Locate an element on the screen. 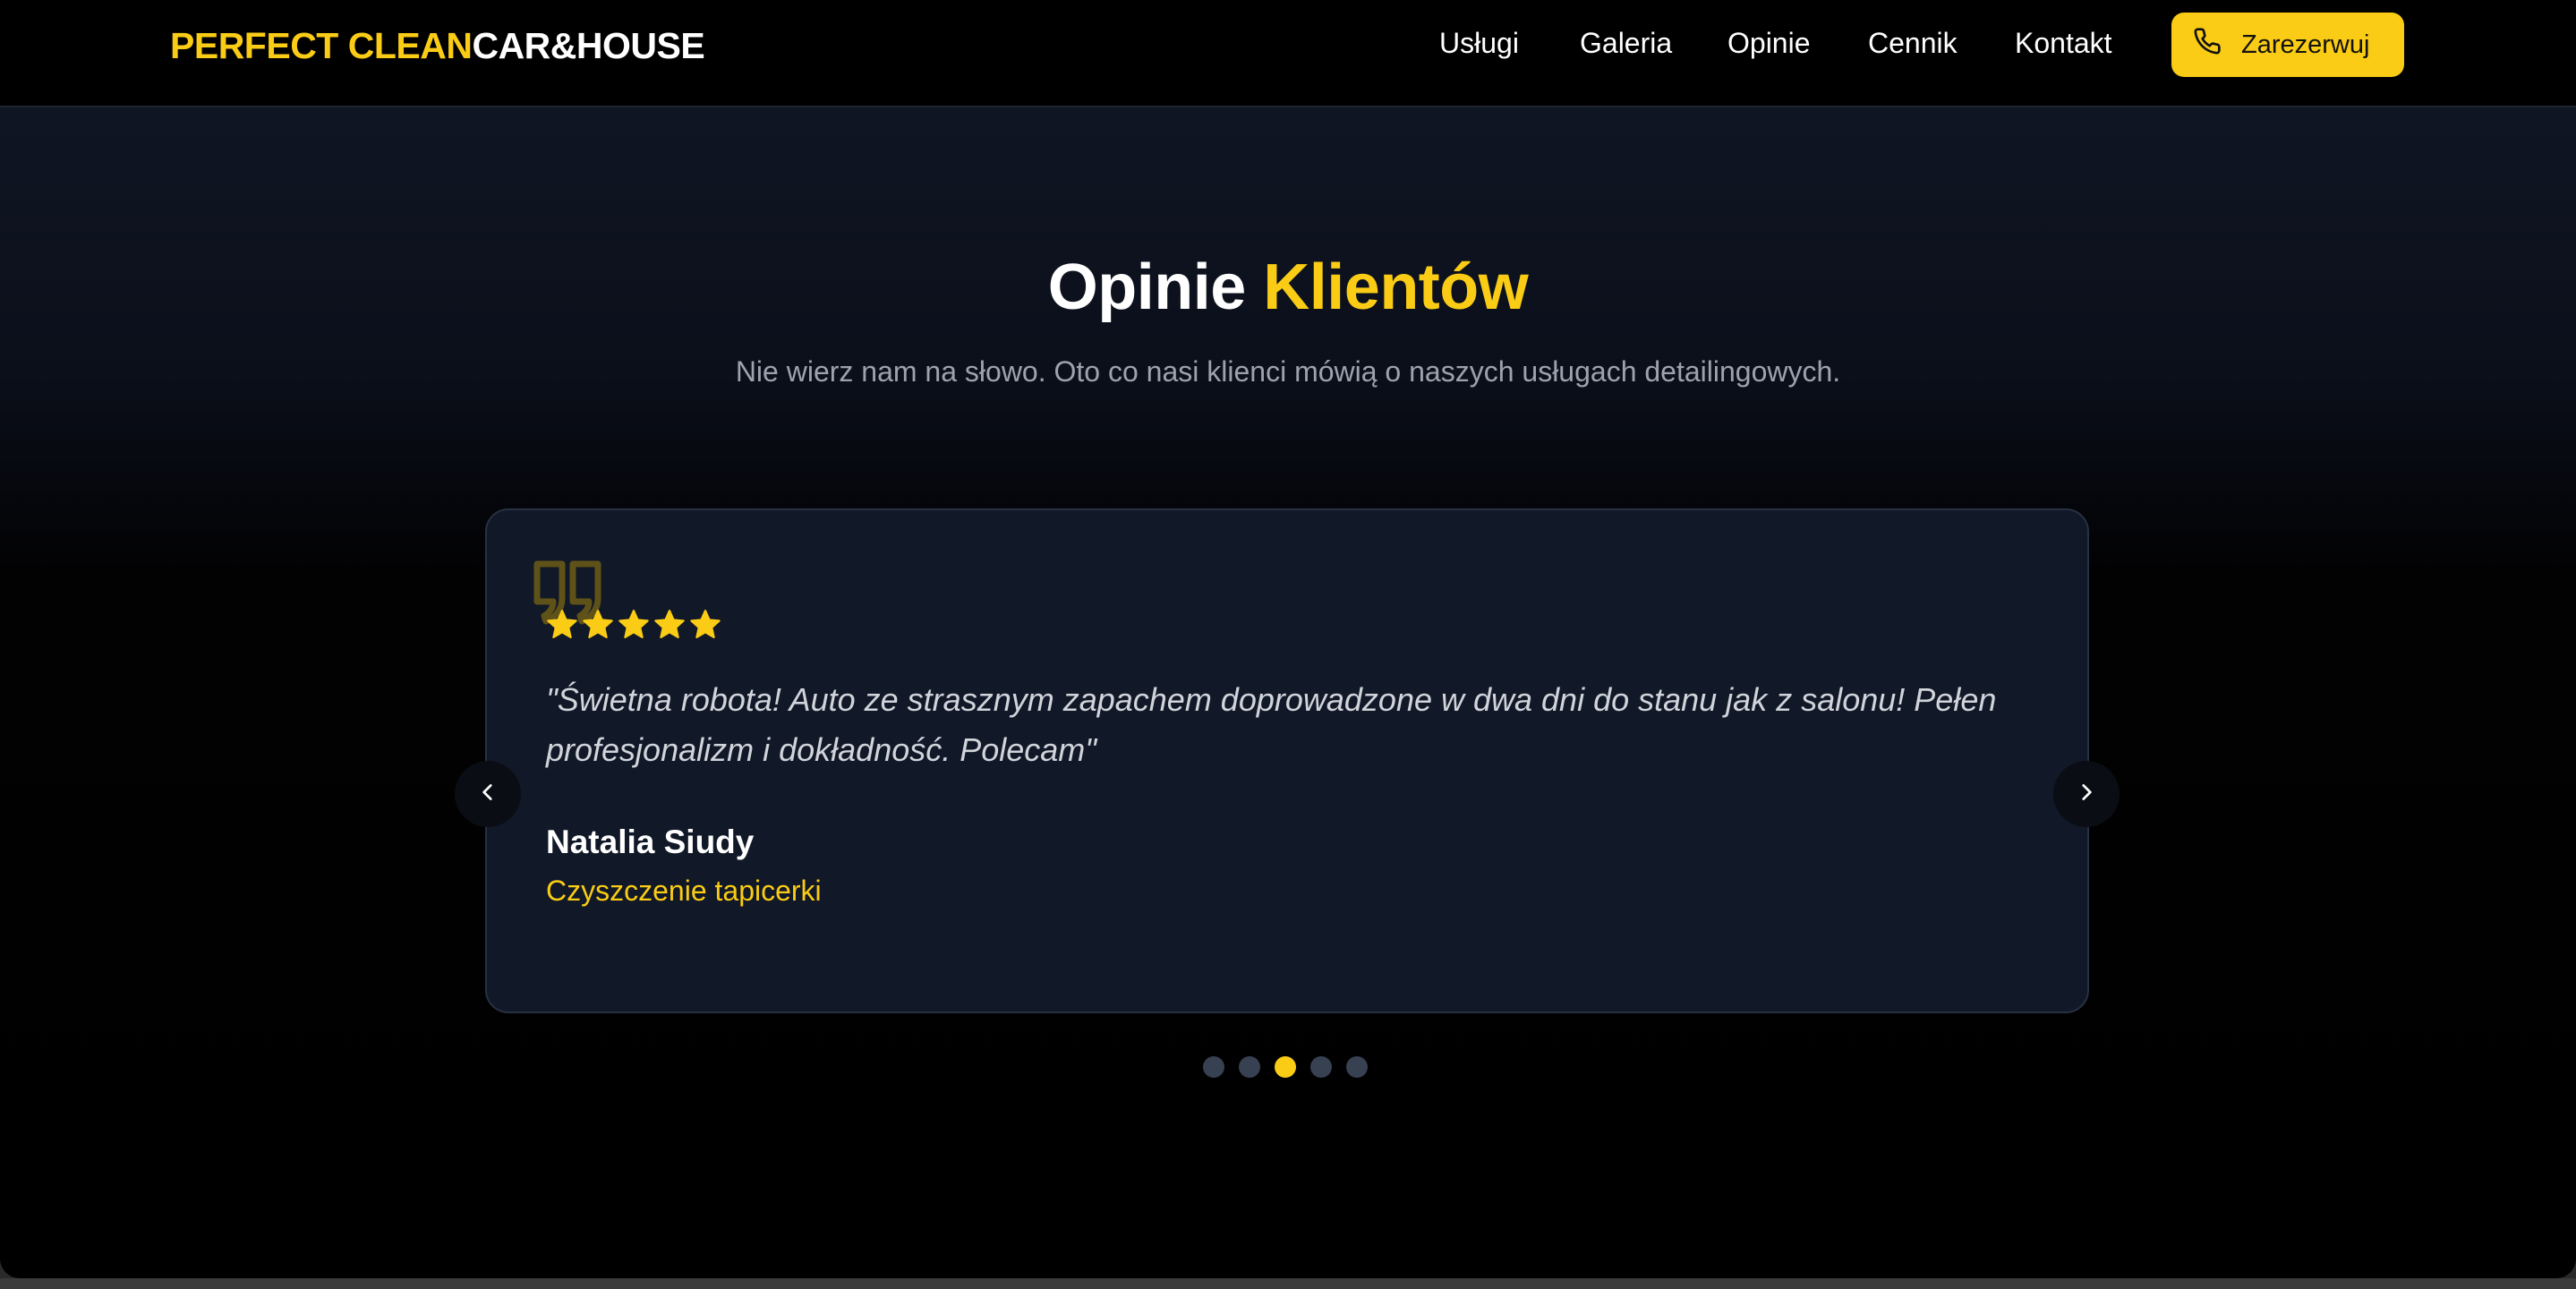 The width and height of the screenshot is (2576, 1289). carousel-prev-button is located at coordinates (488, 794).